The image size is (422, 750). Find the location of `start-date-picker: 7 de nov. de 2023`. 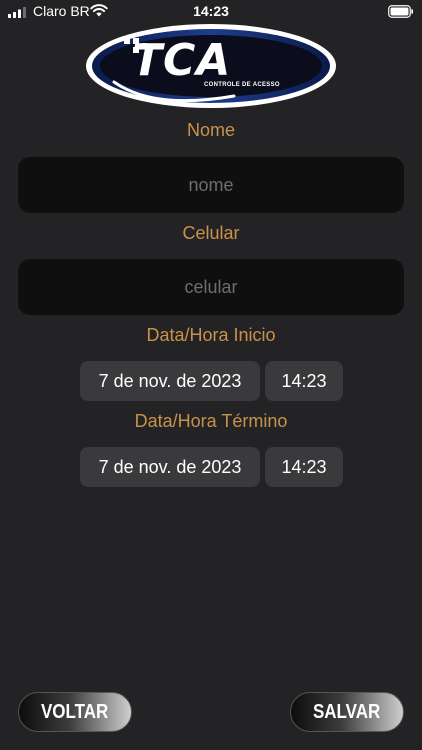

start-date-picker: 7 de nov. de 2023 is located at coordinates (170, 381).